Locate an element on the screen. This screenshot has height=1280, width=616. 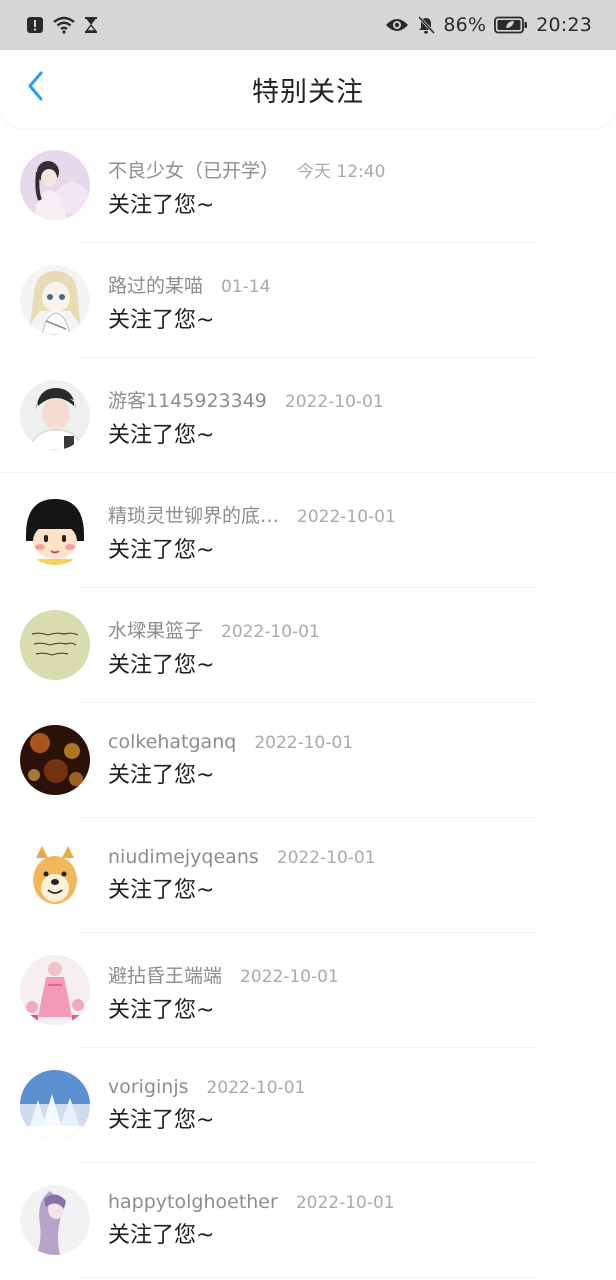
timestamp: 01-14 is located at coordinates (246, 287).